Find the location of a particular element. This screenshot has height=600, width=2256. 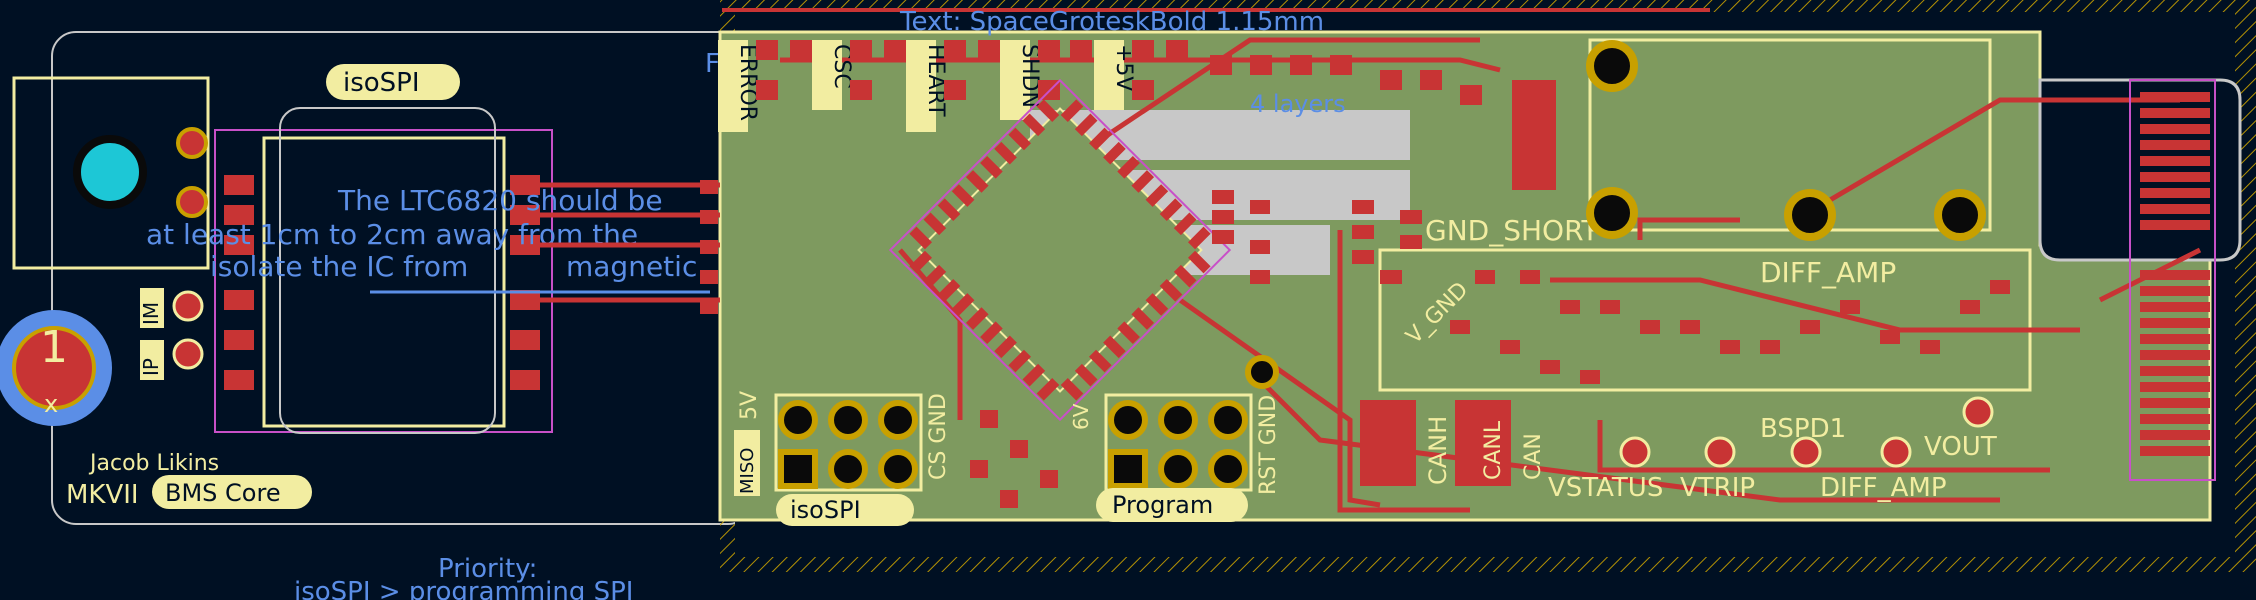

label-gnd-1: GND is located at coordinates (938, 418).